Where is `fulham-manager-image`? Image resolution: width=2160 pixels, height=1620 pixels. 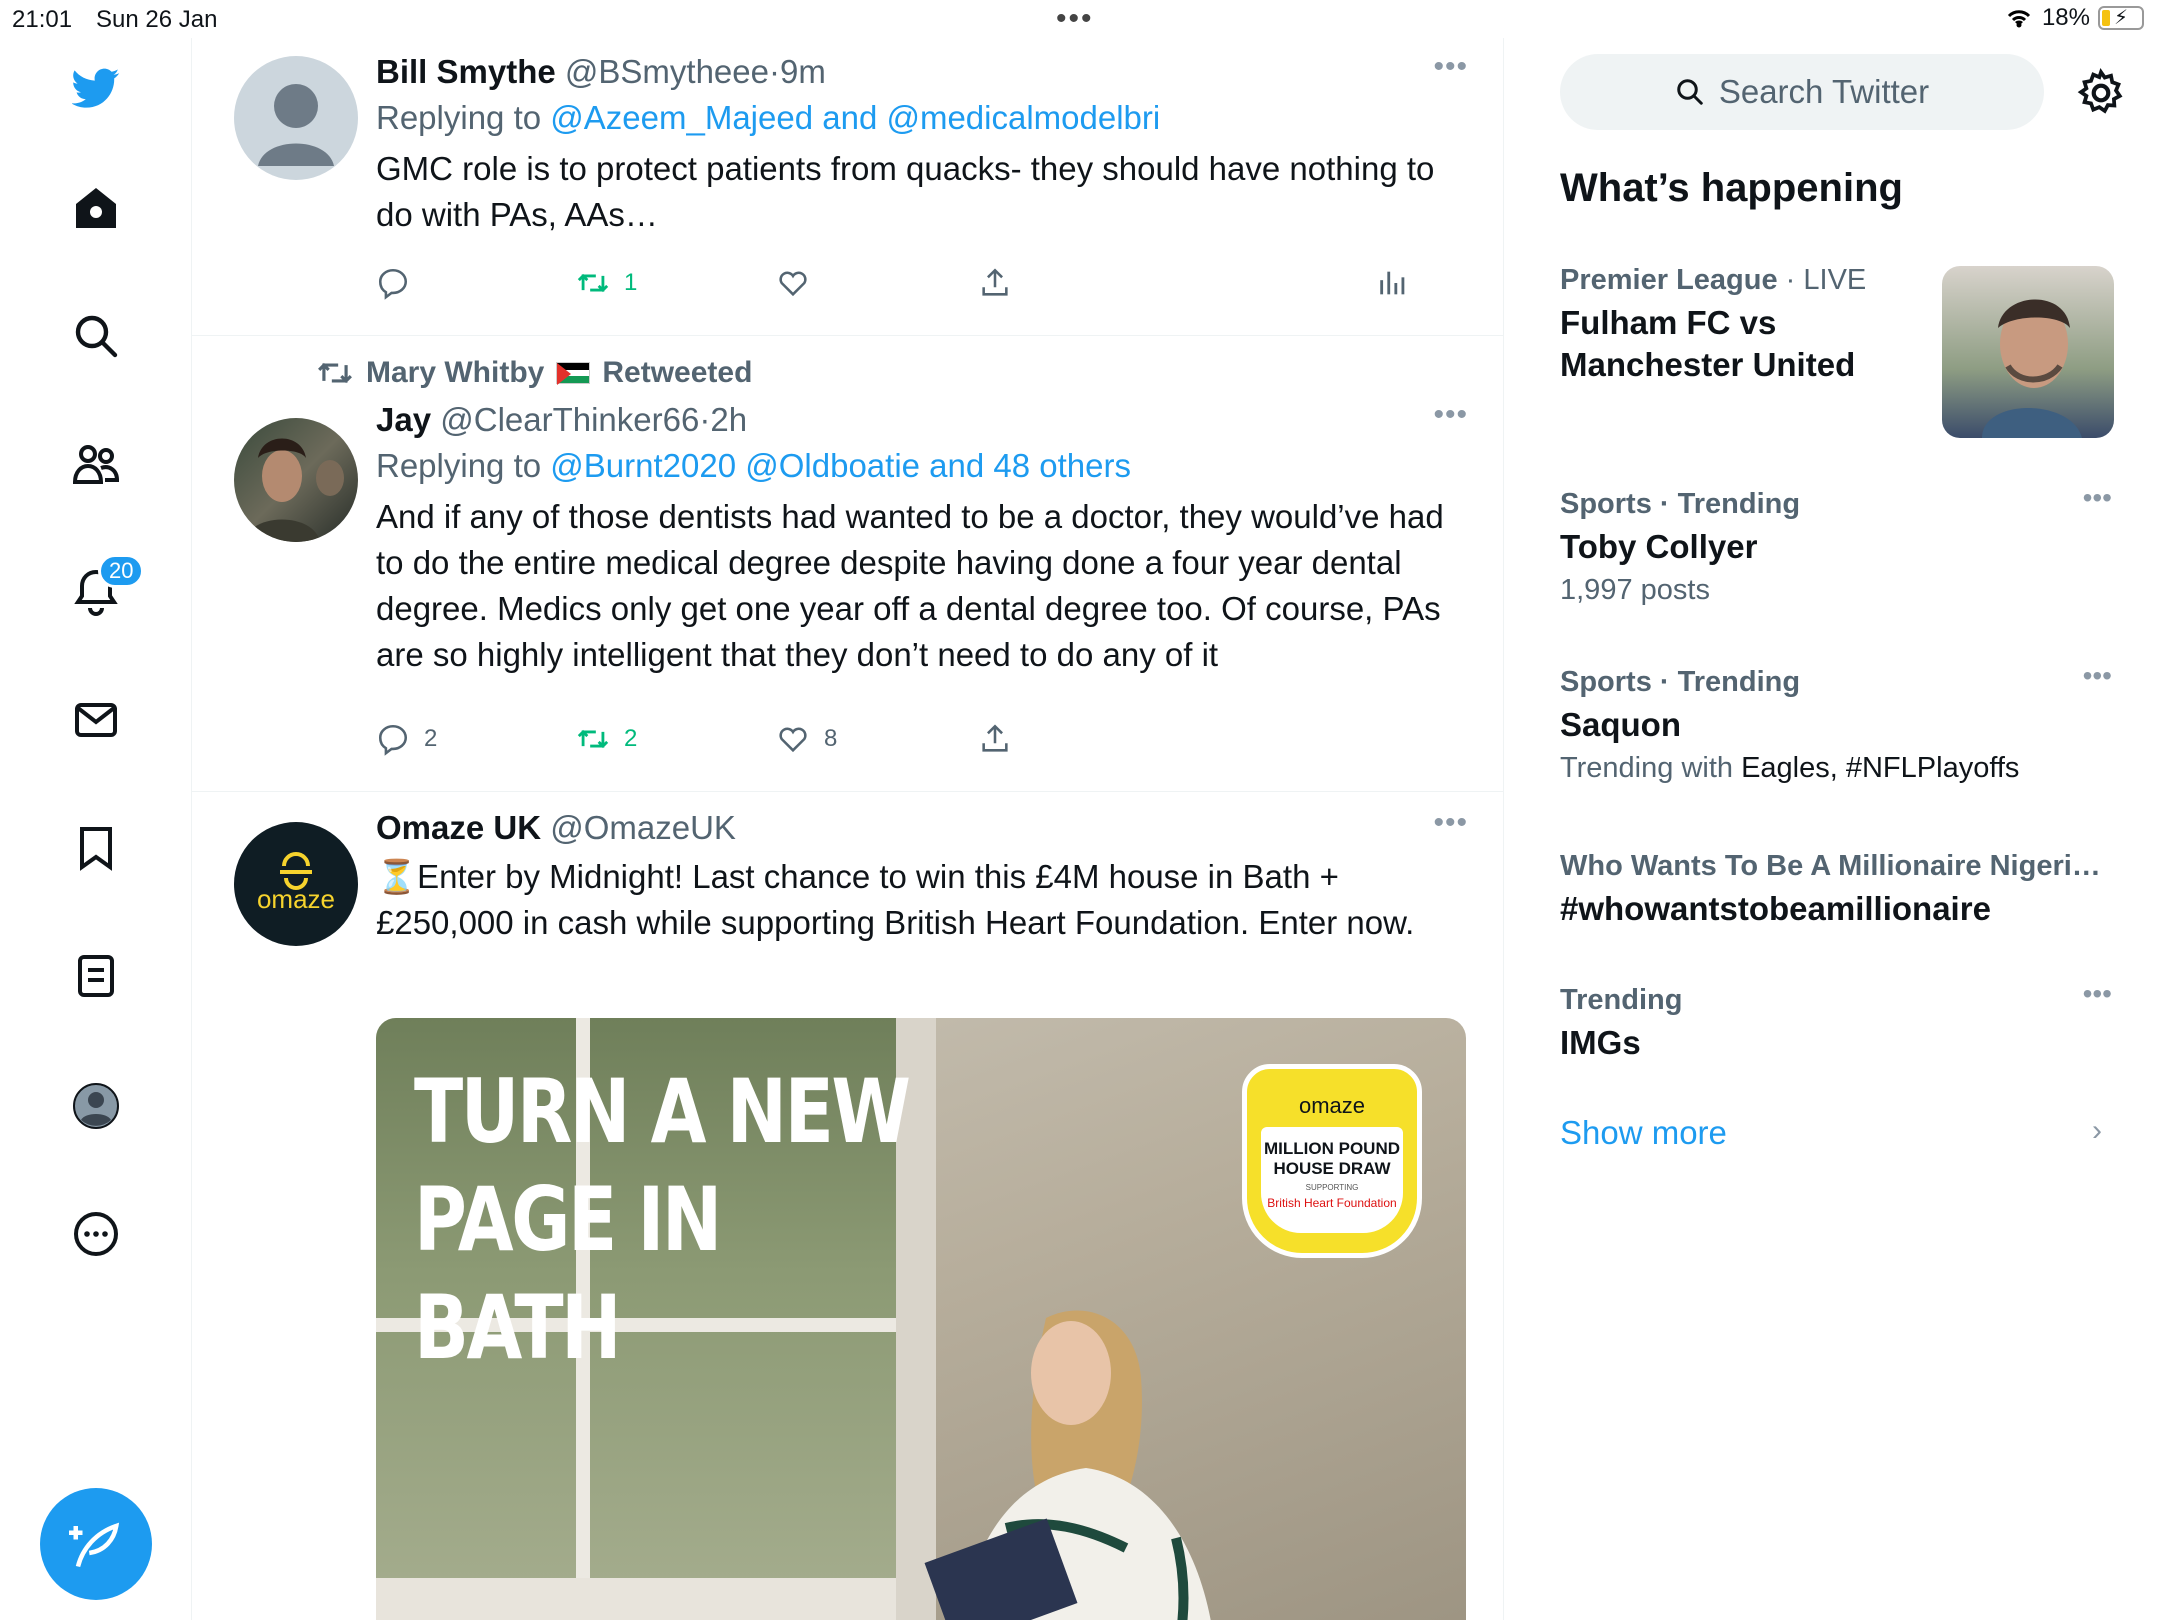 fulham-manager-image is located at coordinates (2028, 352).